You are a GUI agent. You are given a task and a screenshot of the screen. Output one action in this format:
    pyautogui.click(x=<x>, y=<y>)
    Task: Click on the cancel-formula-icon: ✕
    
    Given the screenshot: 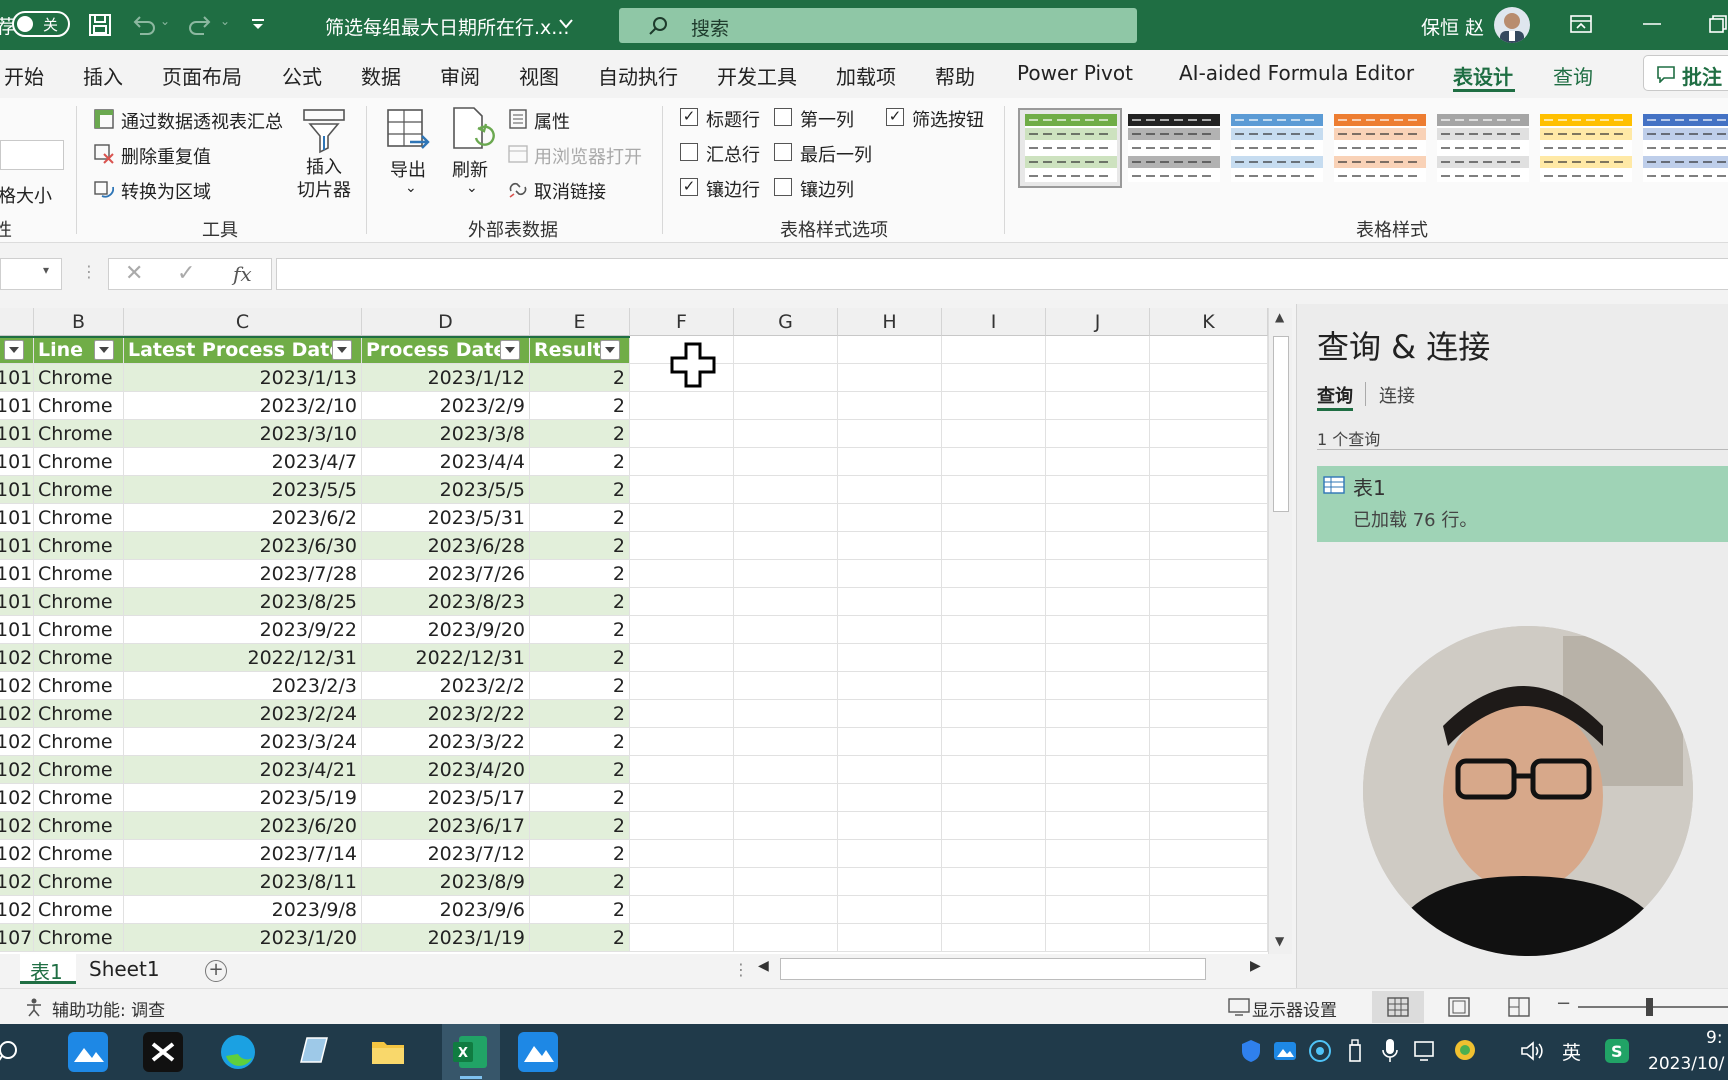 What is the action you would take?
    pyautogui.click(x=134, y=273)
    